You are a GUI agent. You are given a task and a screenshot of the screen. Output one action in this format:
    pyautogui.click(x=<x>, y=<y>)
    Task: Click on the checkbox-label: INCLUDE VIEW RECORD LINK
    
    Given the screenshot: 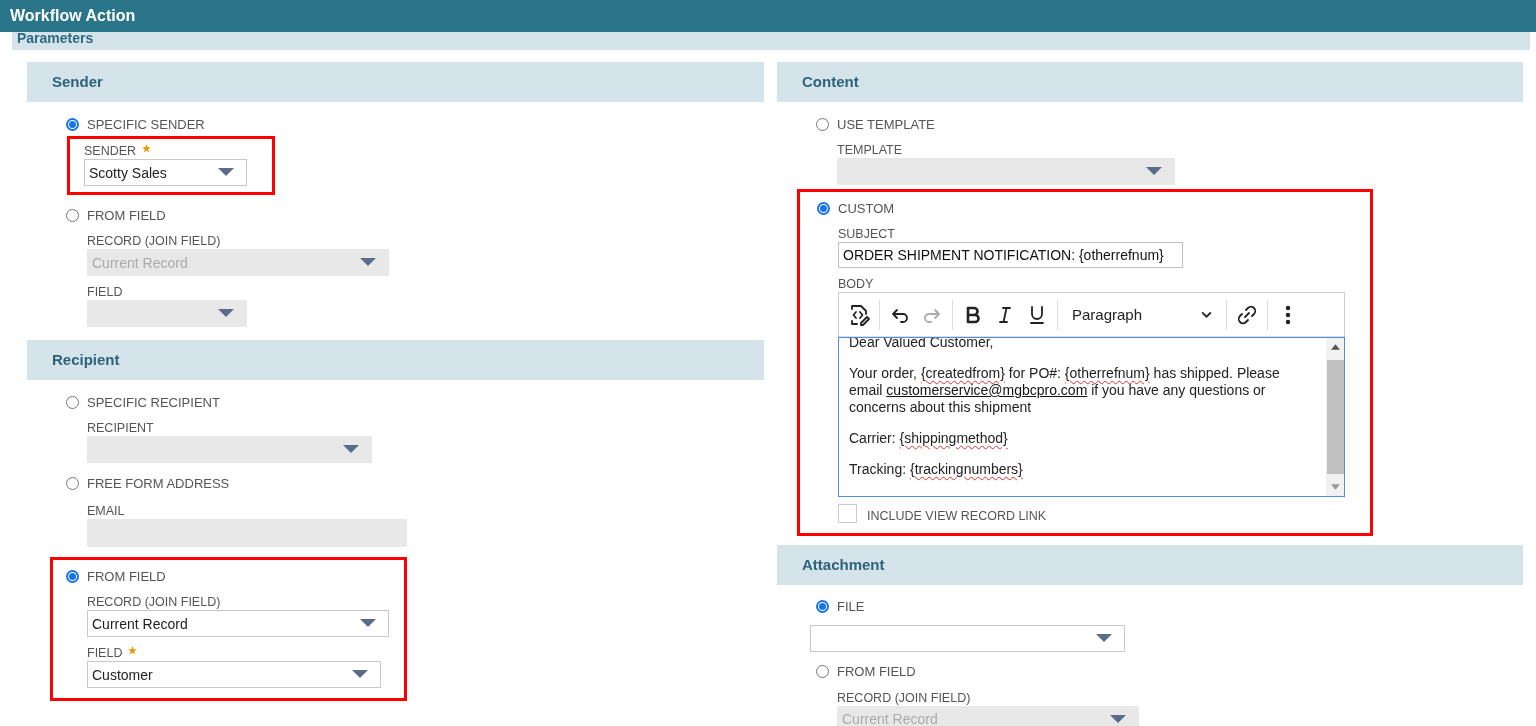 What is the action you would take?
    pyautogui.click(x=957, y=516)
    